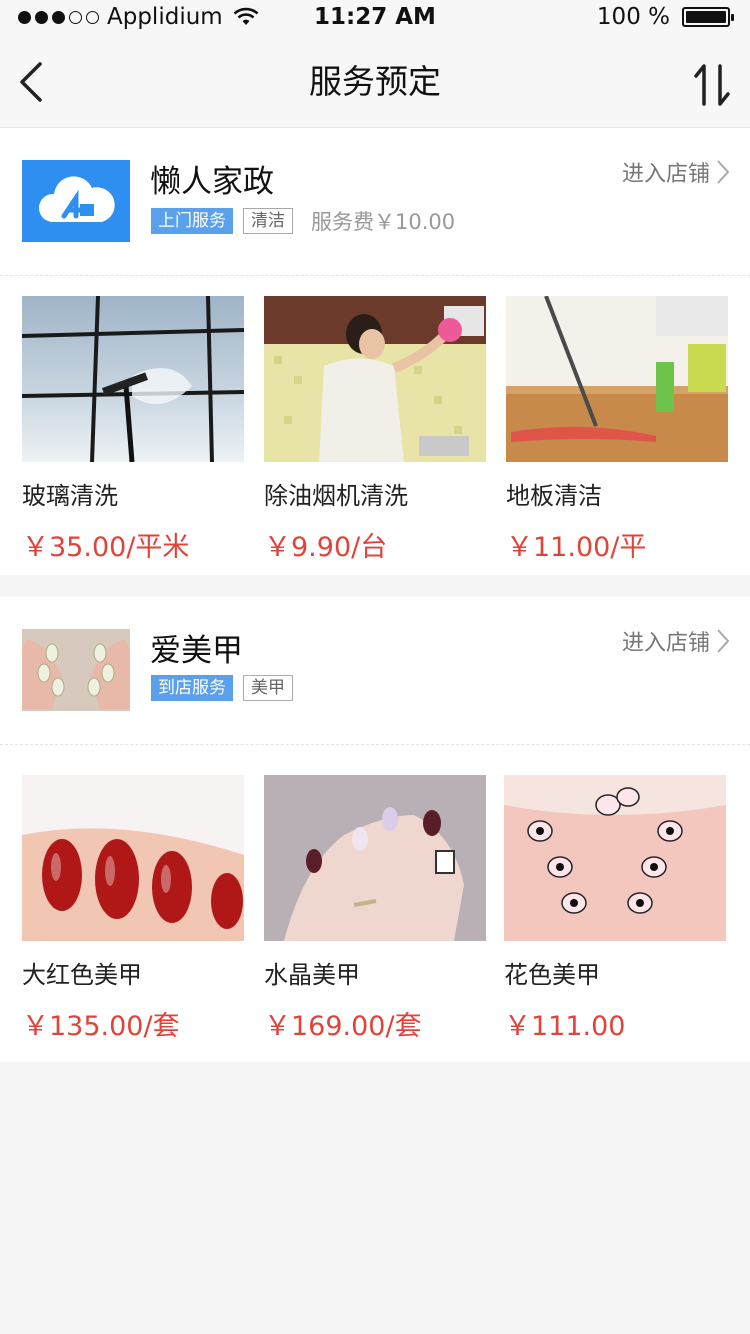 The height and width of the screenshot is (1334, 750). Describe the element at coordinates (375, 671) in the screenshot. I see `store-header: 爱美甲 到店服务 美甲 进入店铺` at that location.